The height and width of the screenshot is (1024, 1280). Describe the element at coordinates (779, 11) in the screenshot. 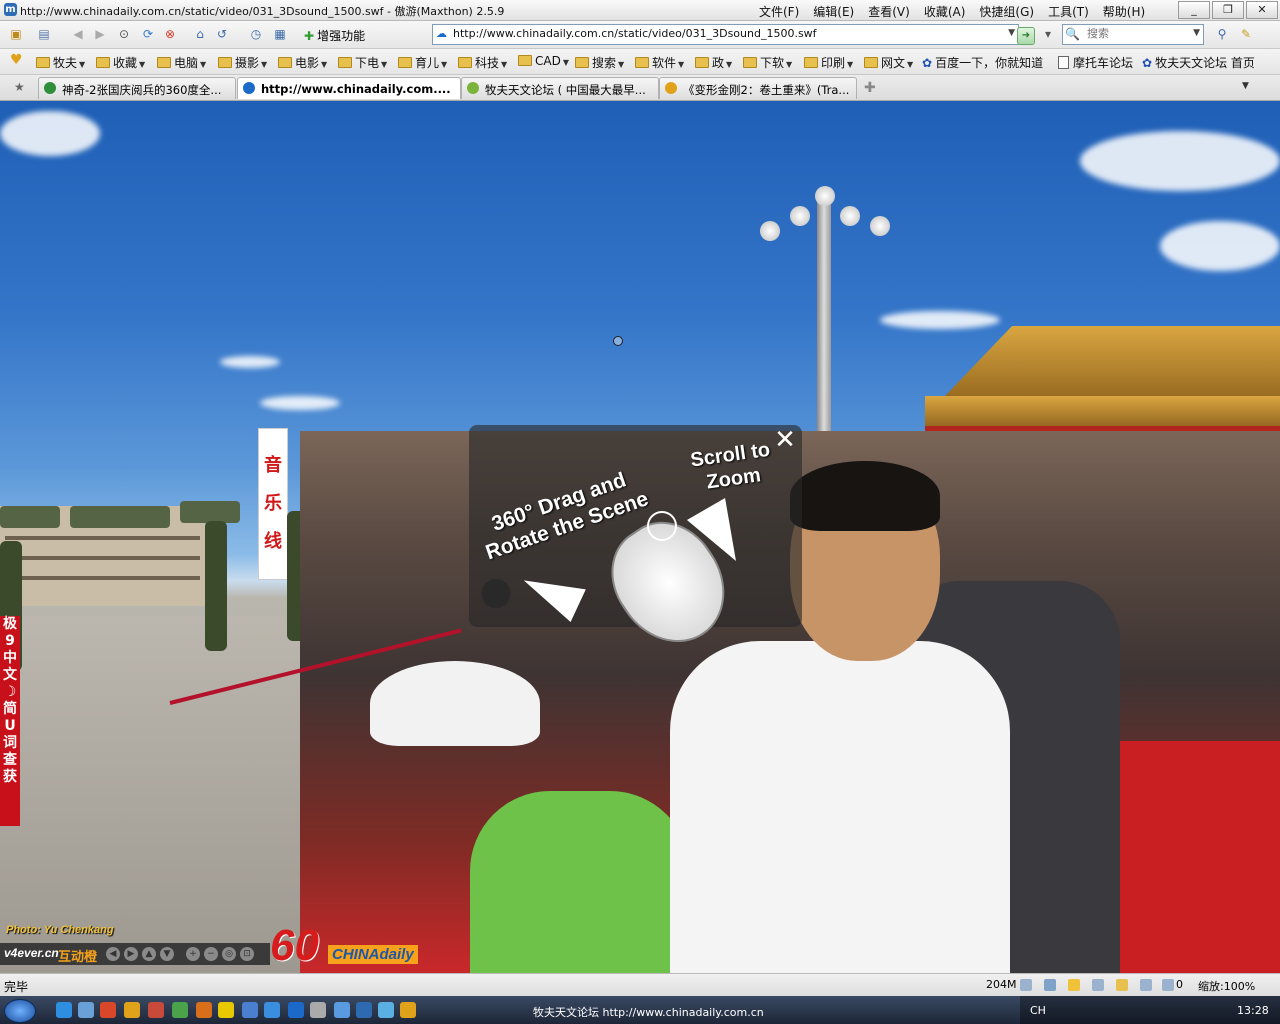

I see `menu-file: 文件(F)` at that location.